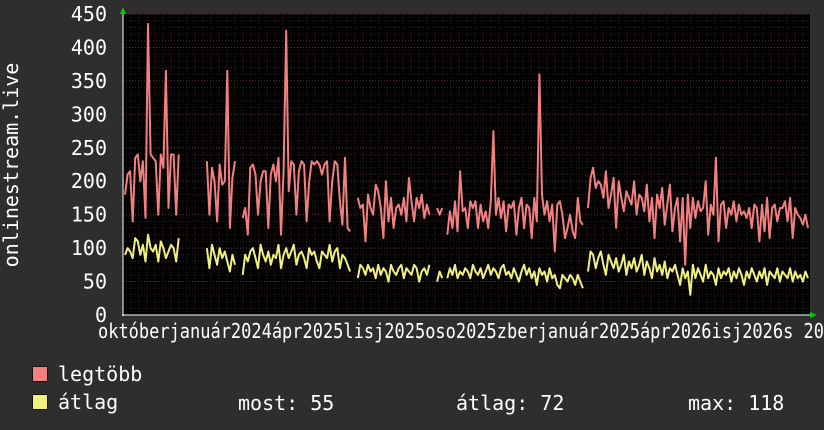 The image size is (824, 430). Describe the element at coordinates (736, 403) in the screenshot. I see `stat-max: max: 118` at that location.